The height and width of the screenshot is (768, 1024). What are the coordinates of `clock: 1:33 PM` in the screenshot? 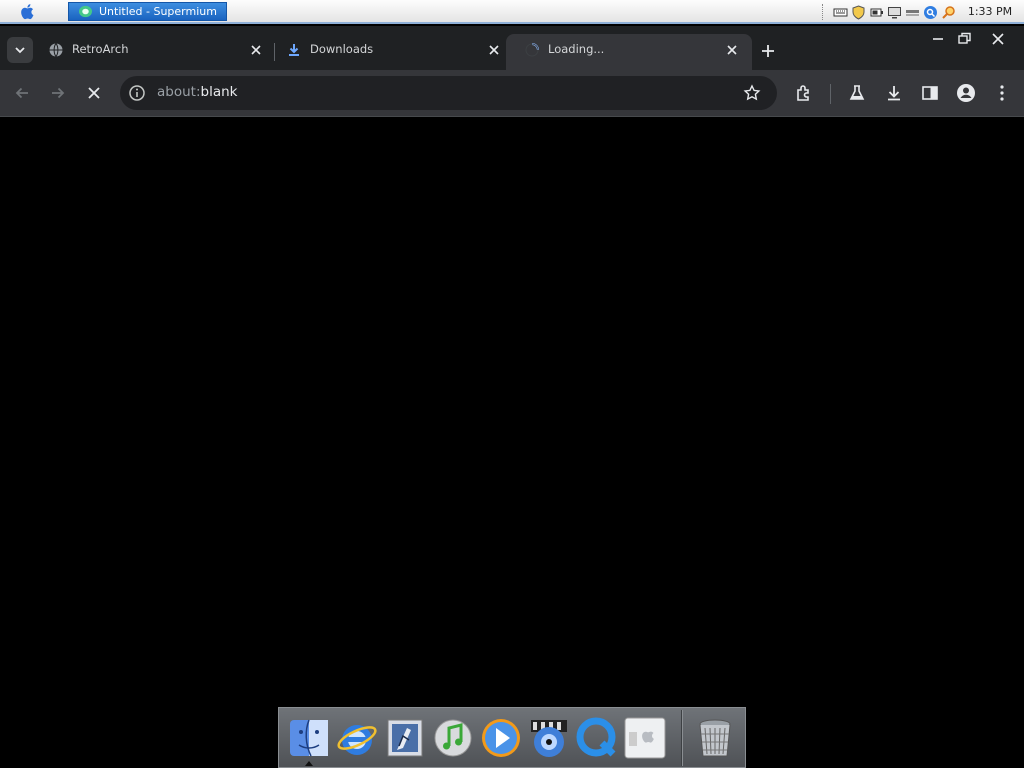 It's located at (990, 12).